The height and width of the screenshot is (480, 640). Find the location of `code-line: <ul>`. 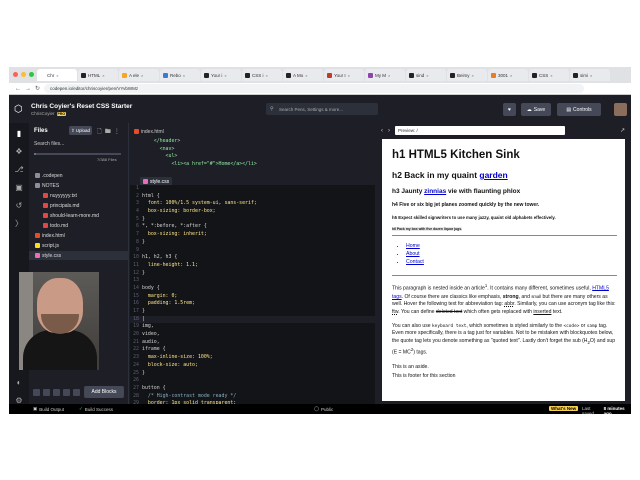

code-line: <ul> is located at coordinates (252, 157).